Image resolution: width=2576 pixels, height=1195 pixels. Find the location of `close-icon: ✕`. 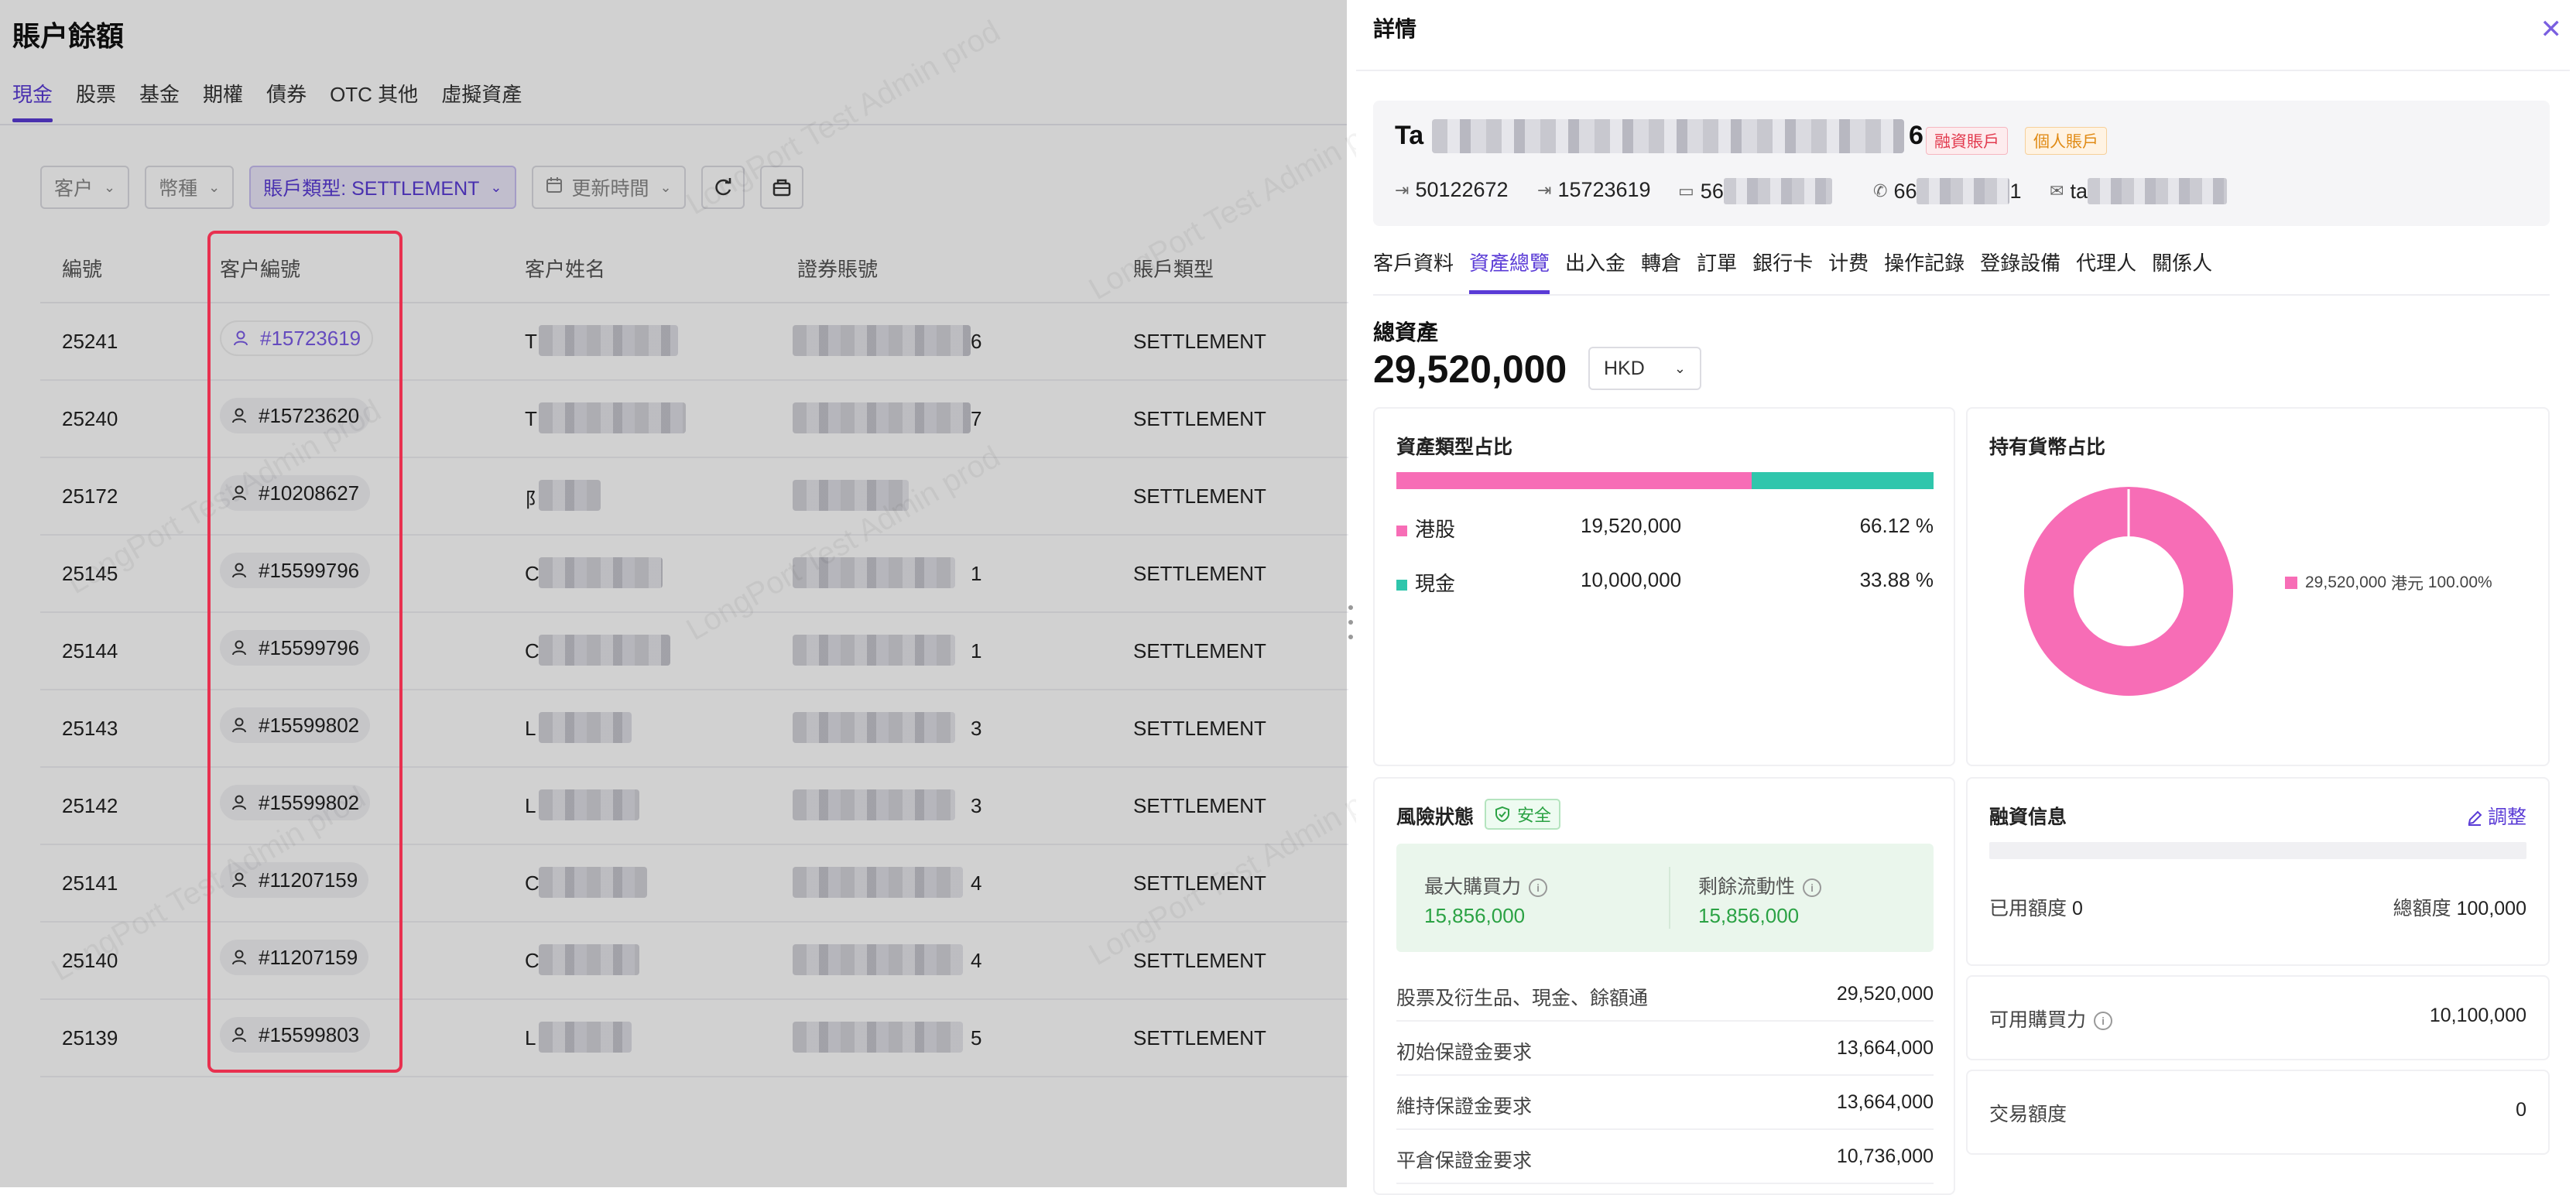

close-icon: ✕ is located at coordinates (2551, 29).